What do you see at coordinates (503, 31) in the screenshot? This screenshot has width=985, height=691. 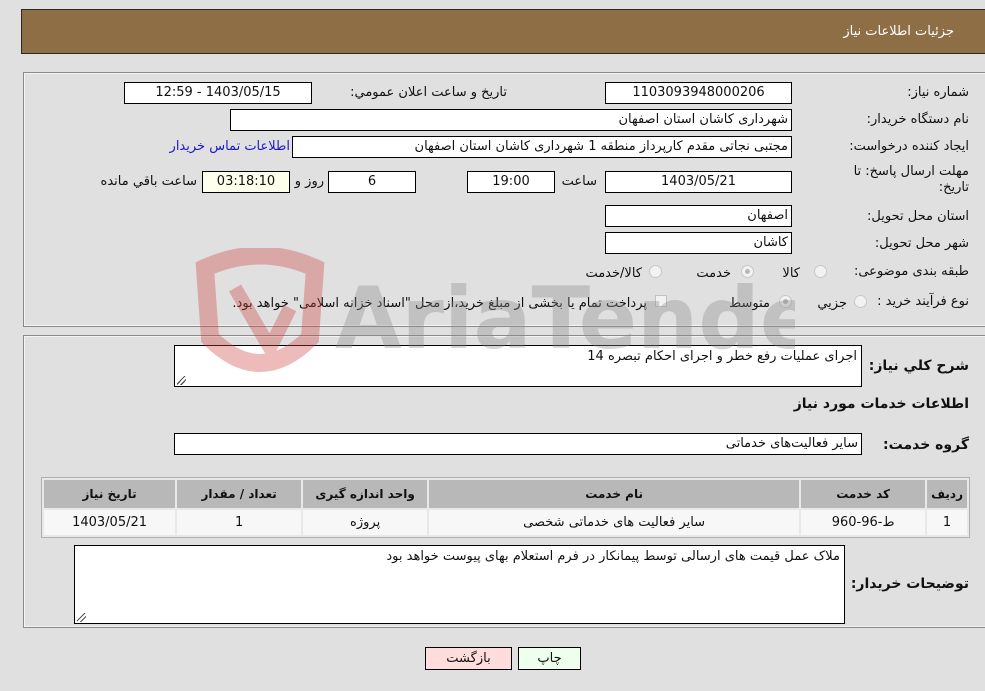 I see `page-header: جزئیات اطلاعات نیاز` at bounding box center [503, 31].